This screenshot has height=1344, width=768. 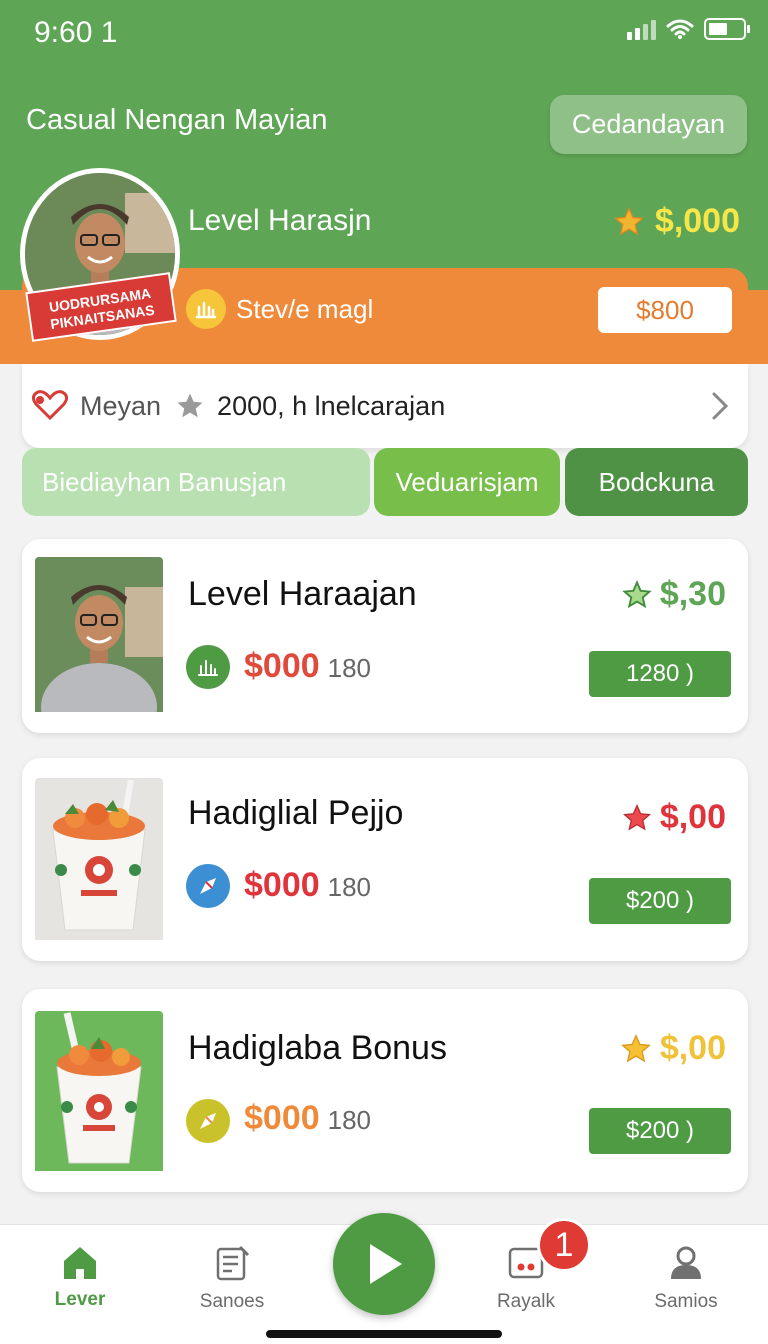 I want to click on card-buy-button: 1280 ), so click(x=660, y=674).